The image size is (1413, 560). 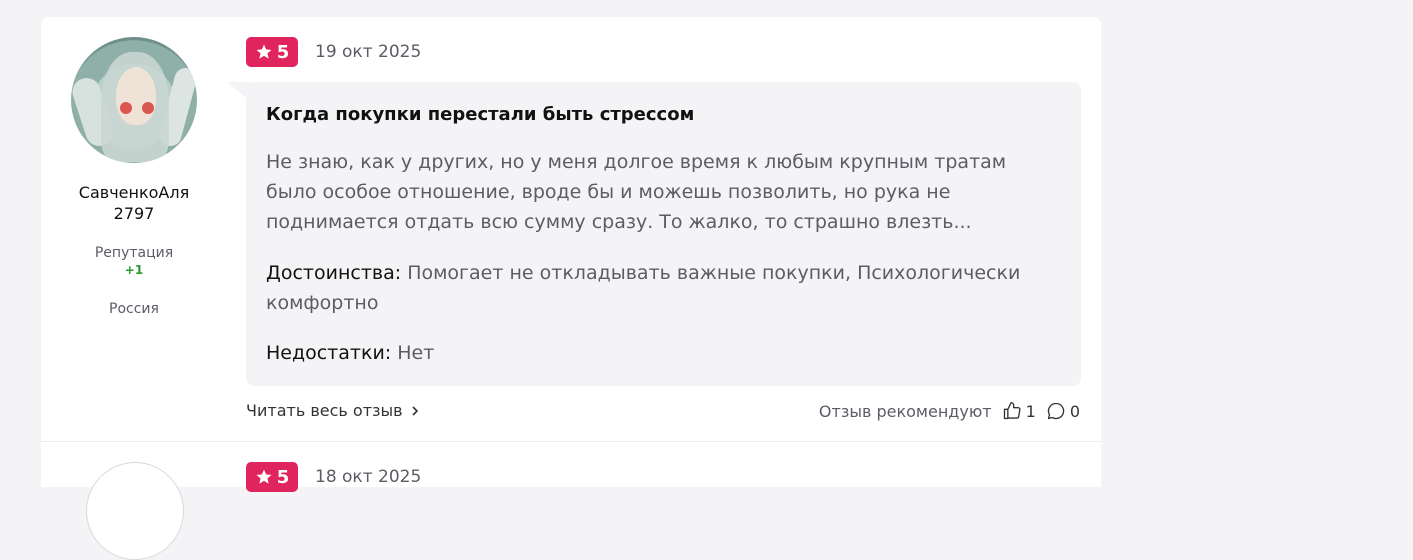 I want to click on review-date: 19 окт 2025, so click(x=368, y=52).